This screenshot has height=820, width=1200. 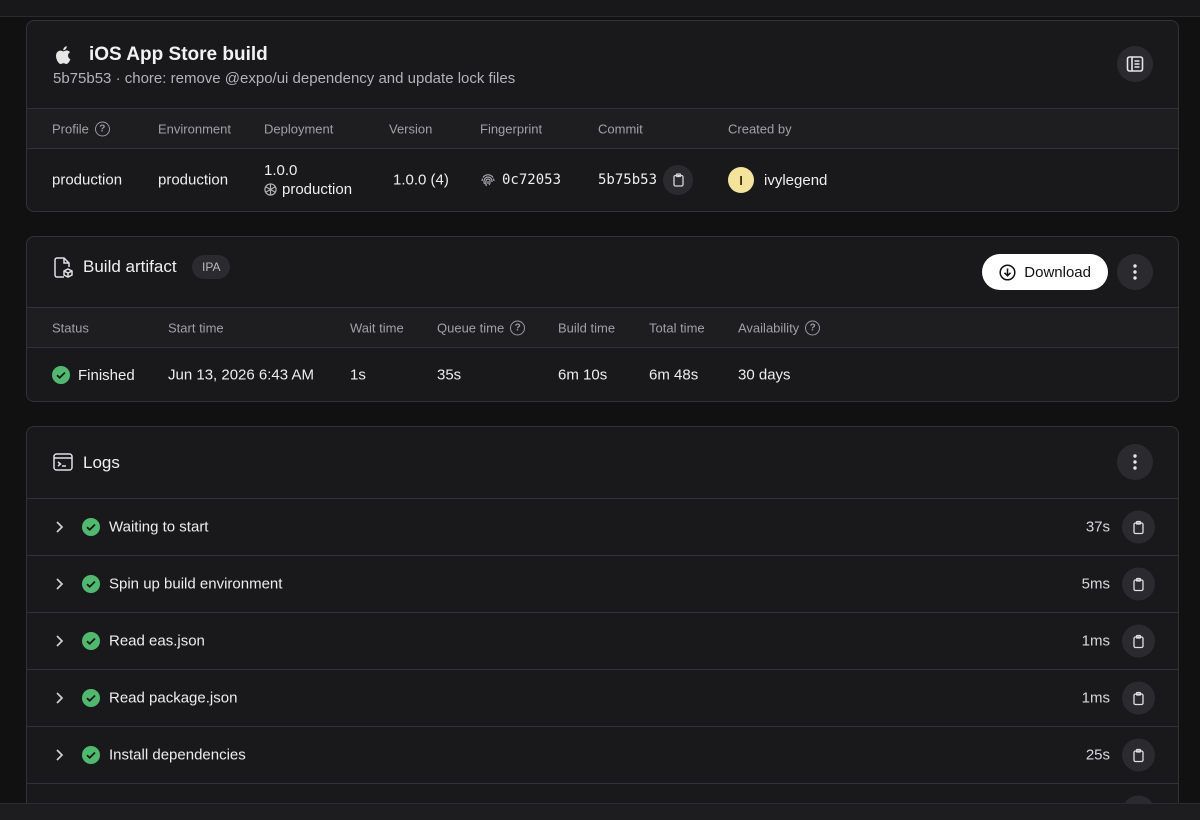 What do you see at coordinates (600, 811) in the screenshot?
I see `bottom-bar` at bounding box center [600, 811].